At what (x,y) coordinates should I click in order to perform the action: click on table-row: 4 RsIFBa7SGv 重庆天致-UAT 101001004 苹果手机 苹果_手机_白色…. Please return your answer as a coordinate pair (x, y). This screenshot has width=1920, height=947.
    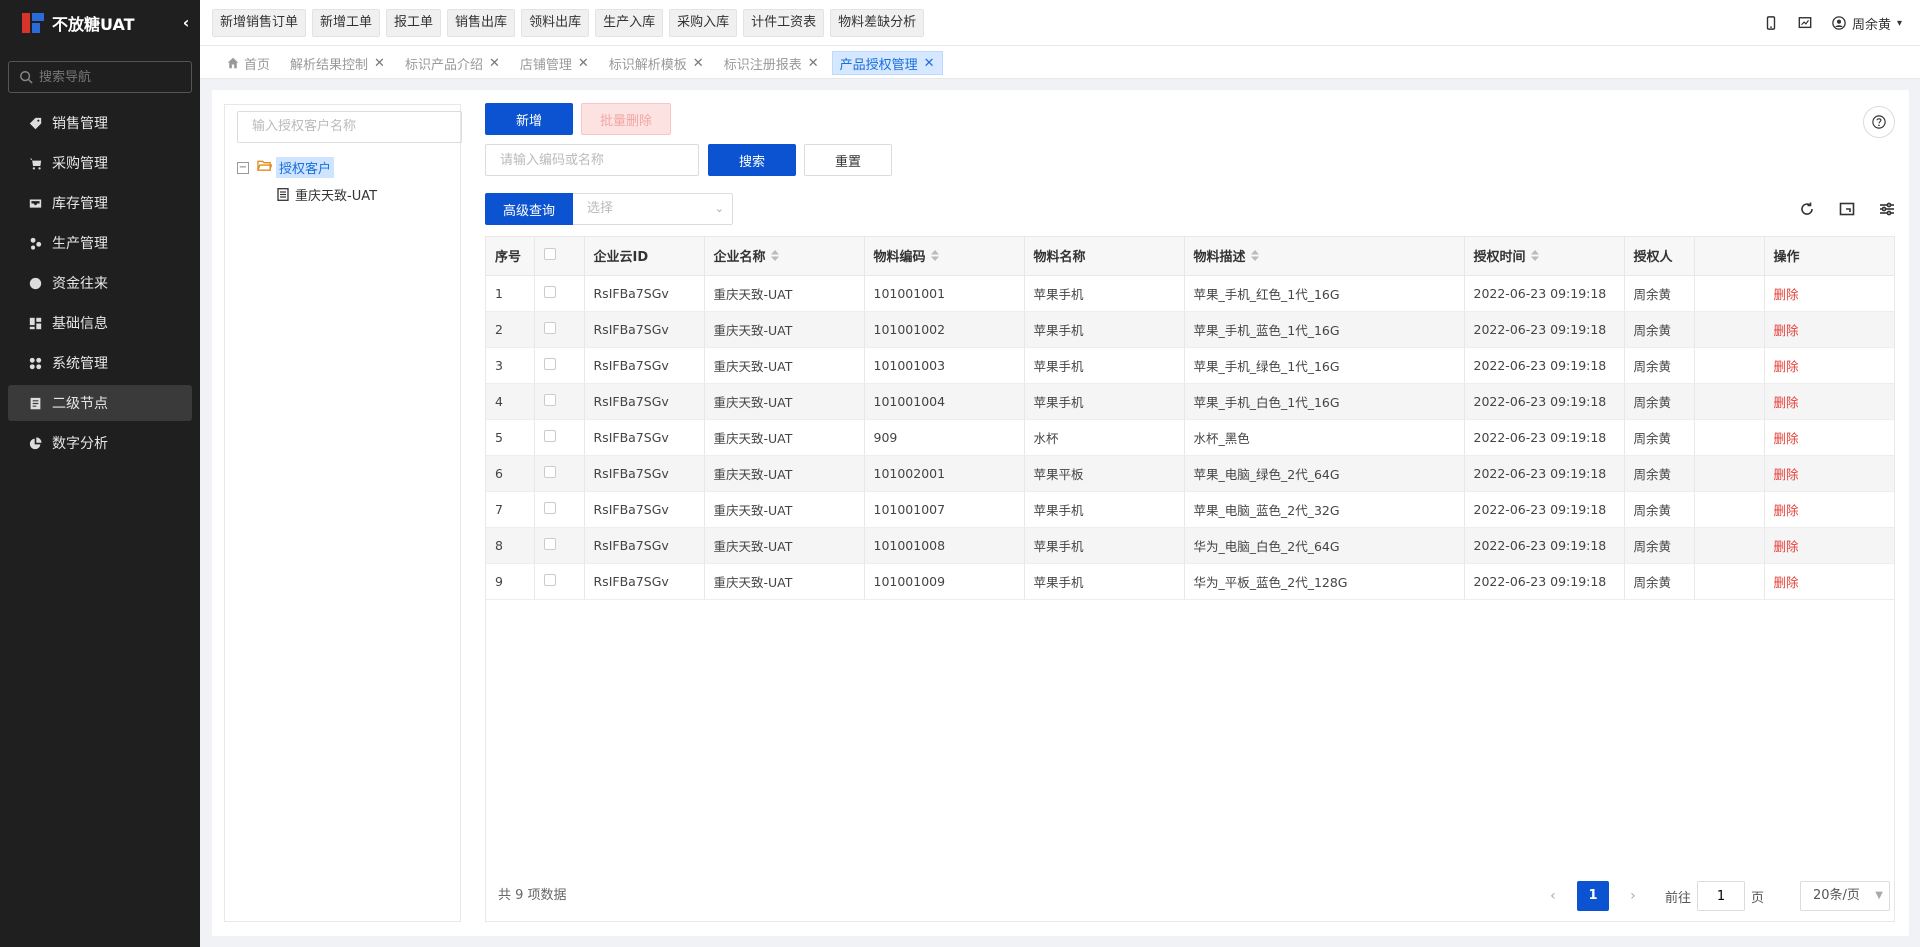
    Looking at the image, I should click on (1190, 401).